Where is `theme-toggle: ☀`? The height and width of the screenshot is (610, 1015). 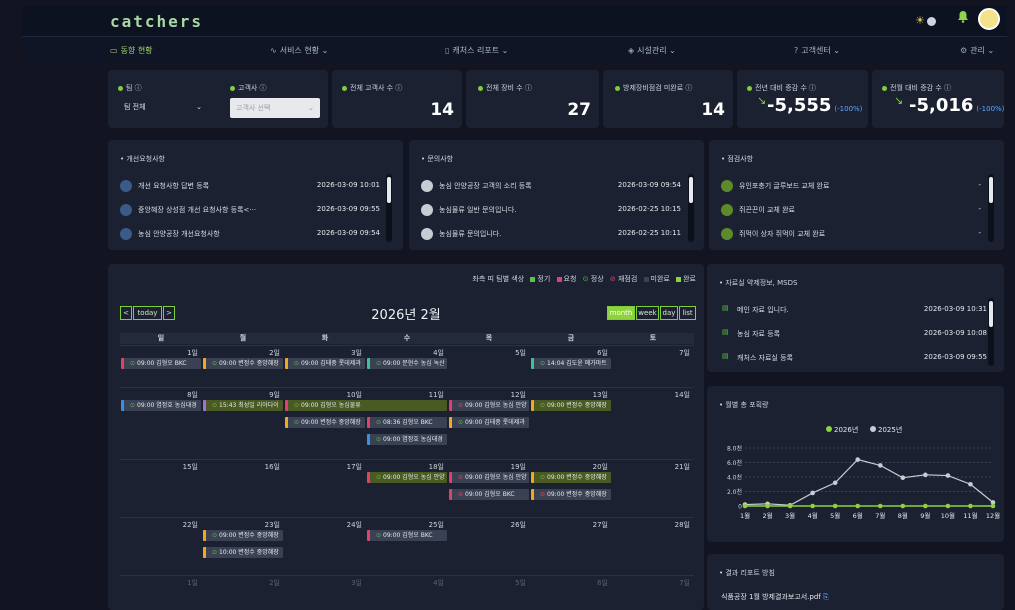 theme-toggle: ☀ is located at coordinates (926, 21).